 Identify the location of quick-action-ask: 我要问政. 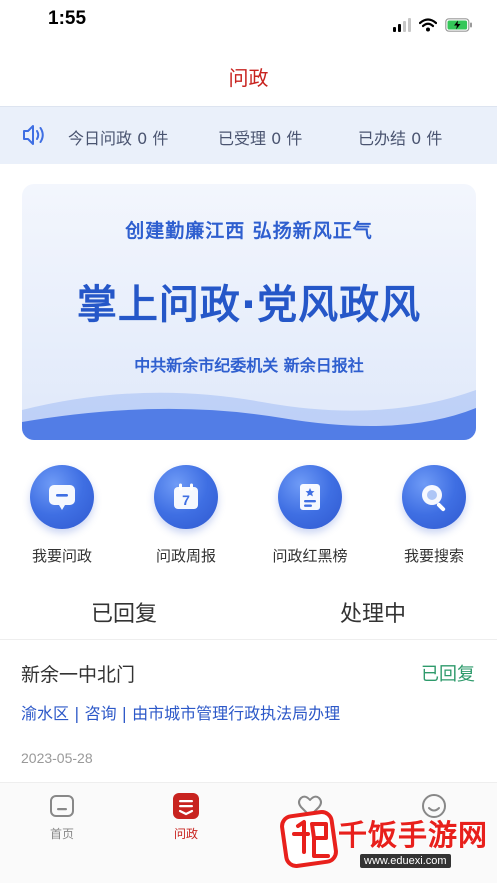
(62, 515).